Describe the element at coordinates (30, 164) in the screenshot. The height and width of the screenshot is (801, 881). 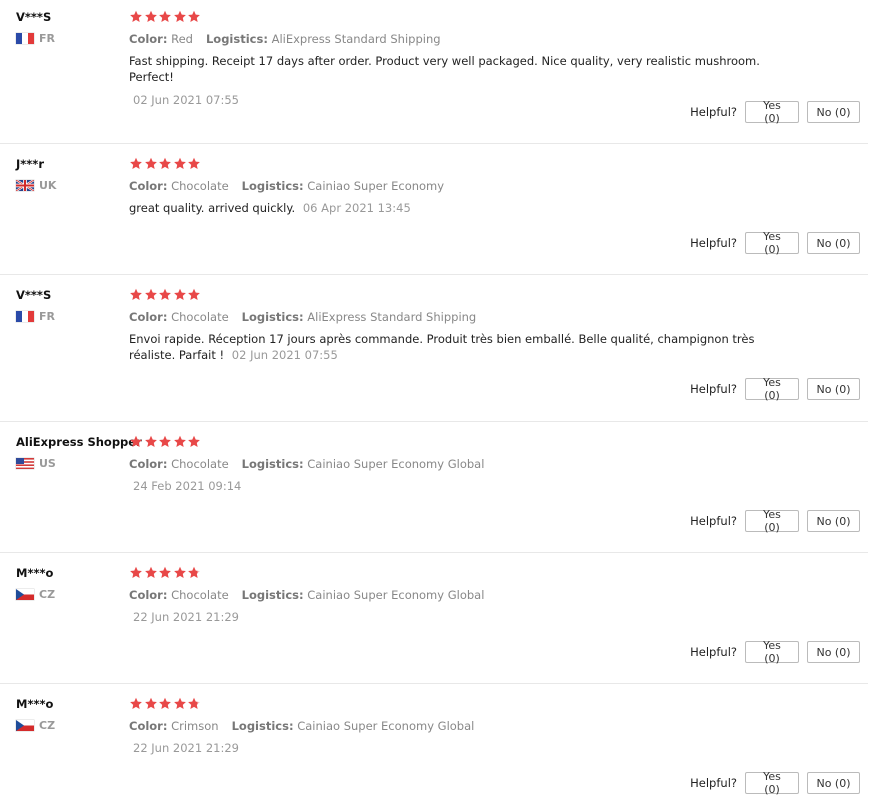
I see `reviewer-name: J***r` at that location.